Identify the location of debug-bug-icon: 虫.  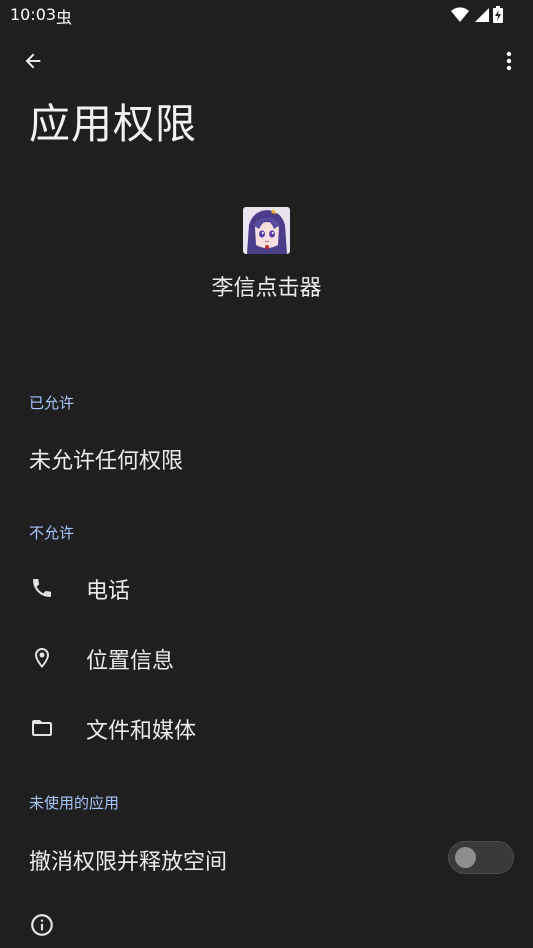
(64, 17).